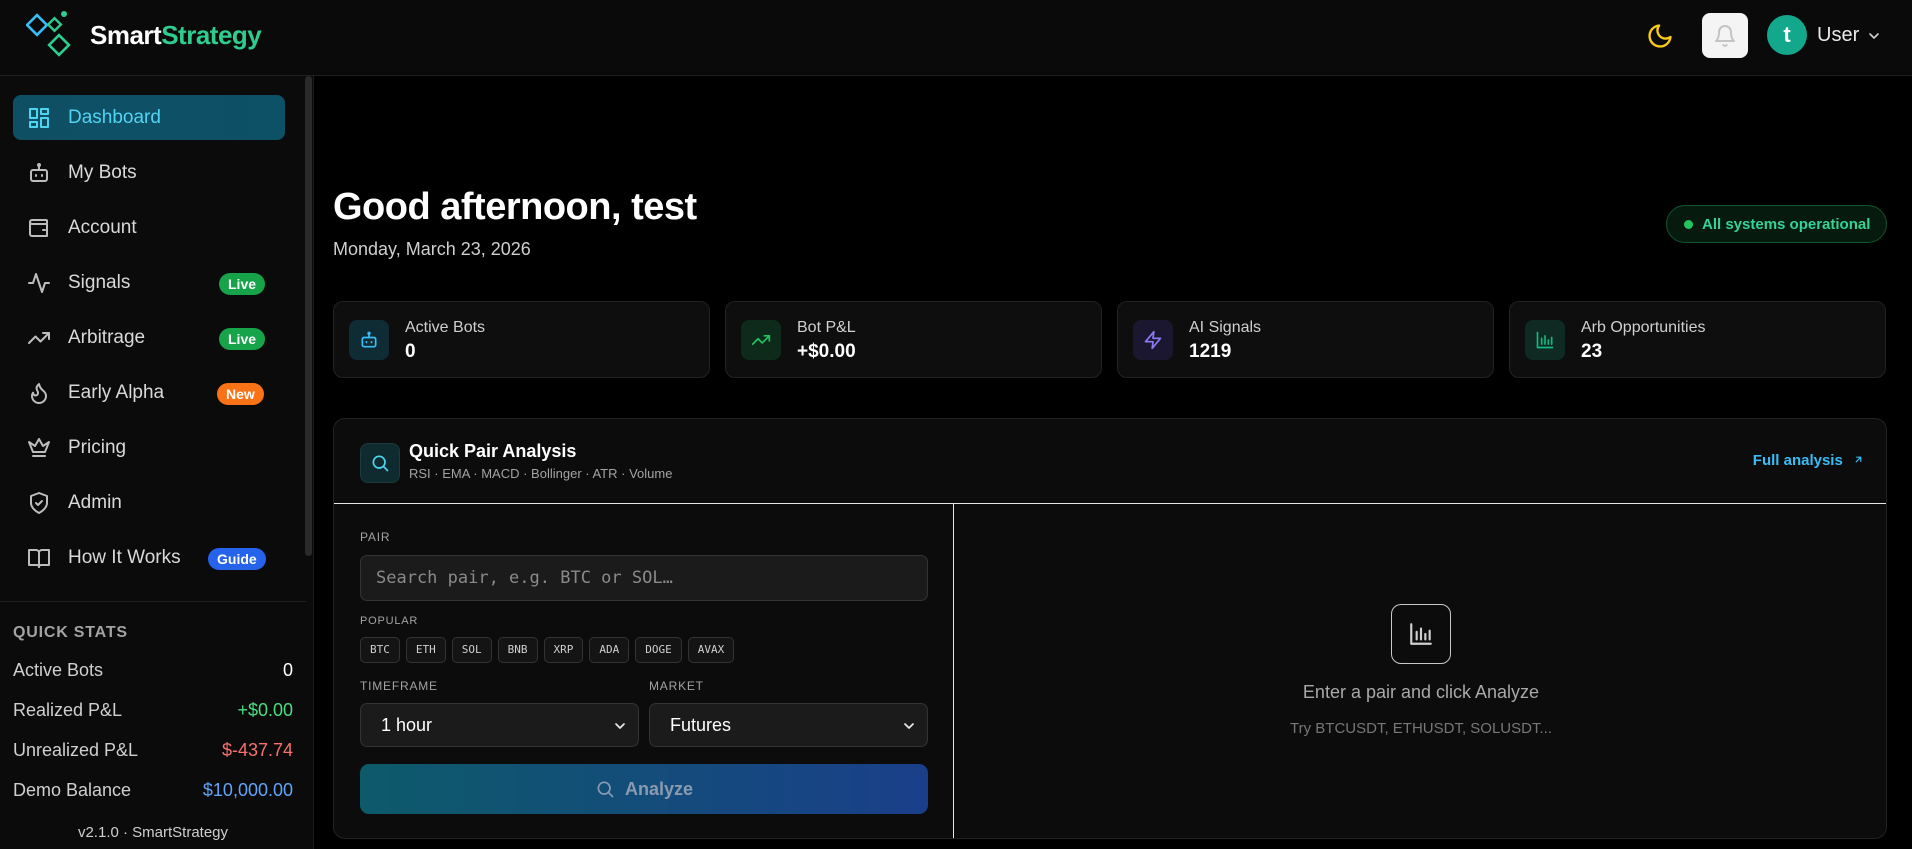  Describe the element at coordinates (116, 392) in the screenshot. I see `sidebar-item-label: Early Alpha` at that location.